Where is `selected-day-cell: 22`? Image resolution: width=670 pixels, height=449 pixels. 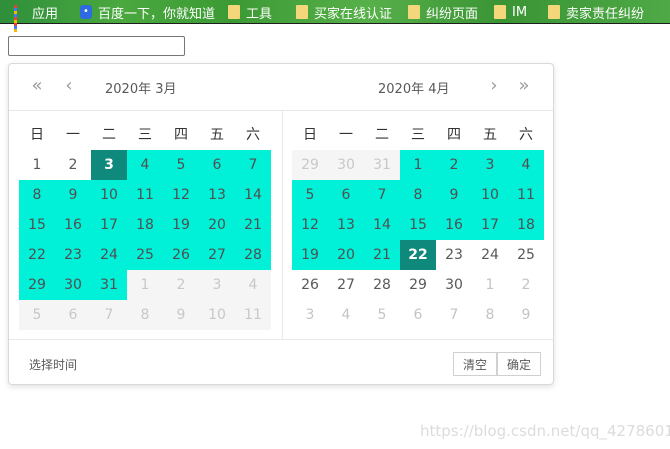
selected-day-cell: 22 is located at coordinates (418, 255).